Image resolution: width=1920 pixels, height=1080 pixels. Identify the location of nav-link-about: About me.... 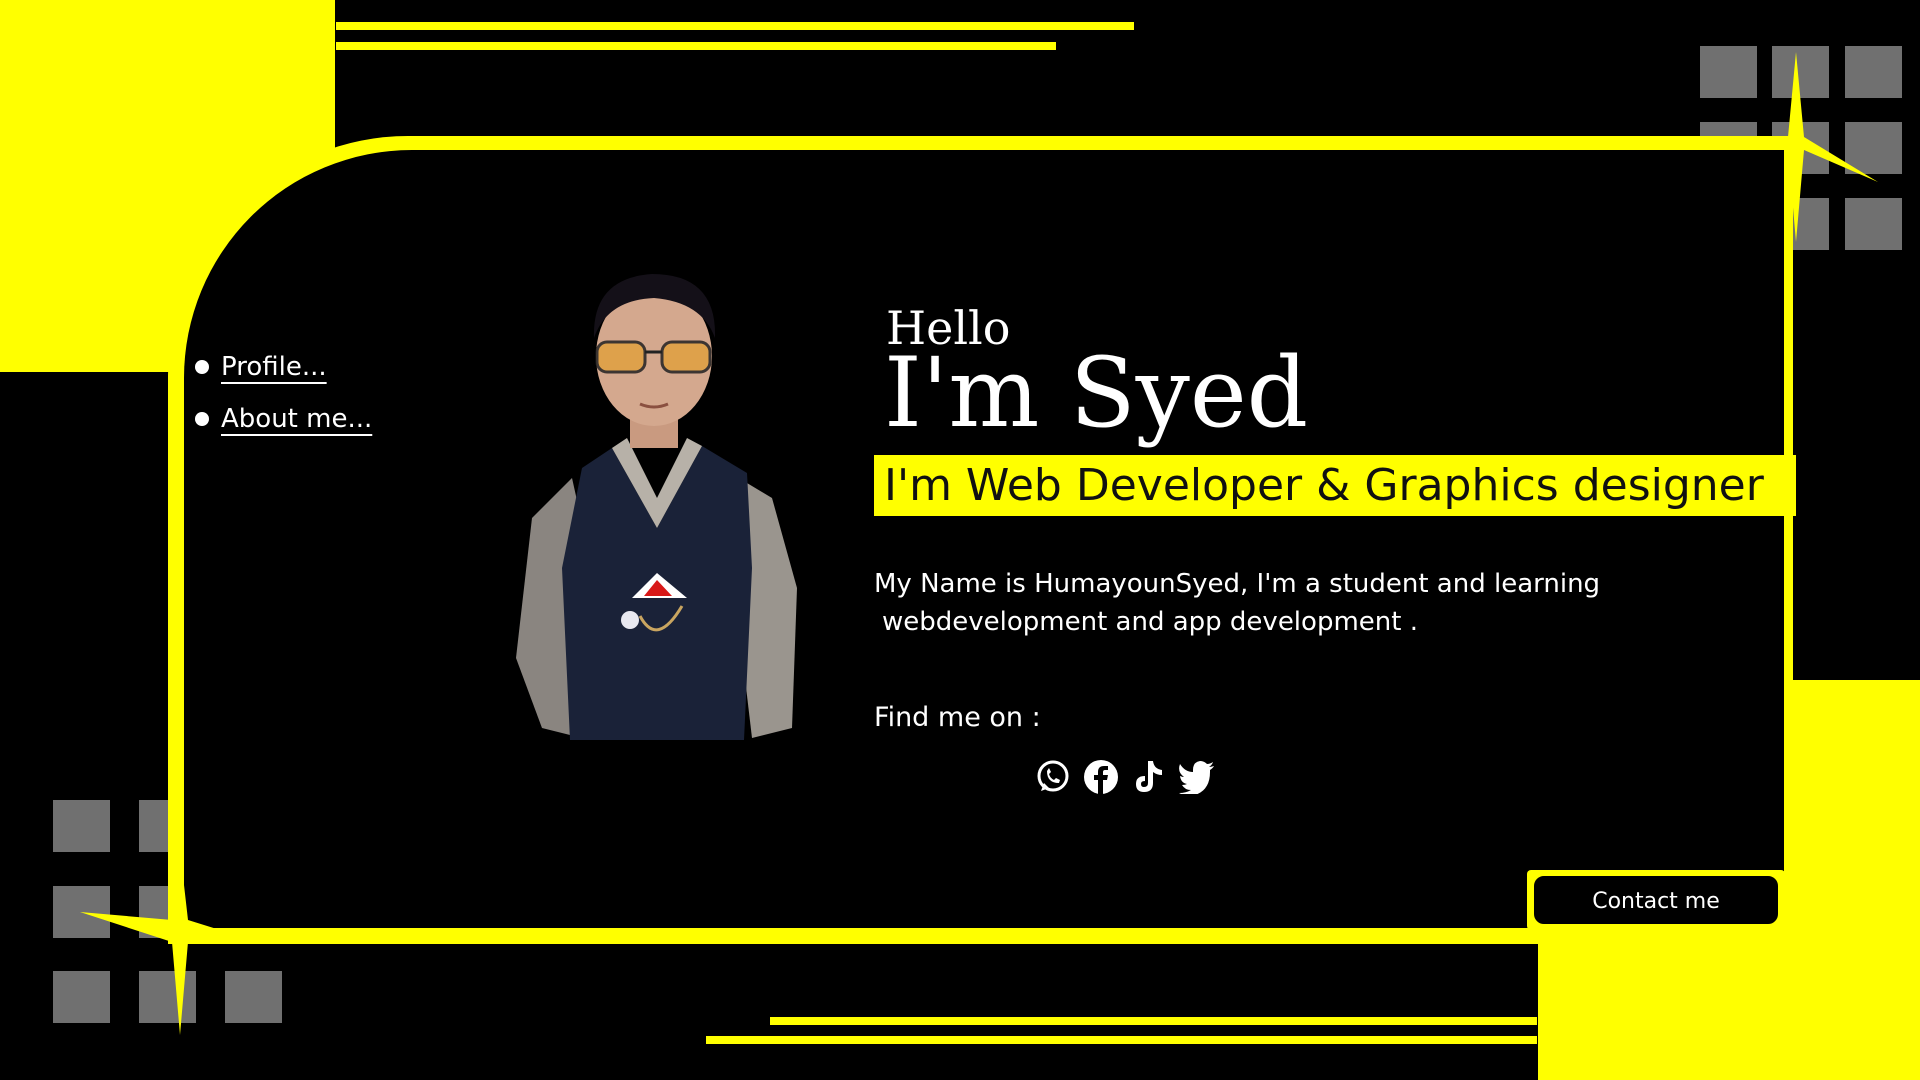
(296, 419).